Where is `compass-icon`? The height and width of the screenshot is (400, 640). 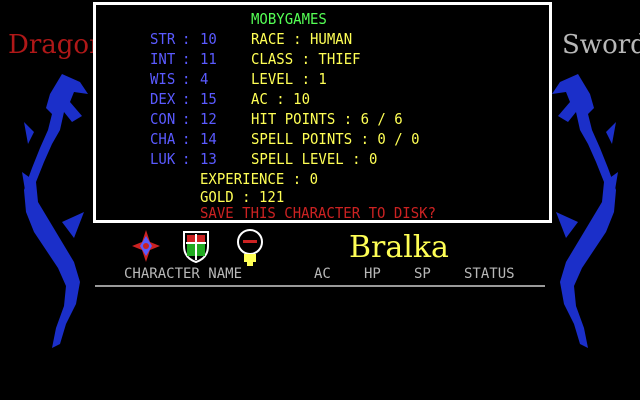
compass-icon is located at coordinates (146, 246).